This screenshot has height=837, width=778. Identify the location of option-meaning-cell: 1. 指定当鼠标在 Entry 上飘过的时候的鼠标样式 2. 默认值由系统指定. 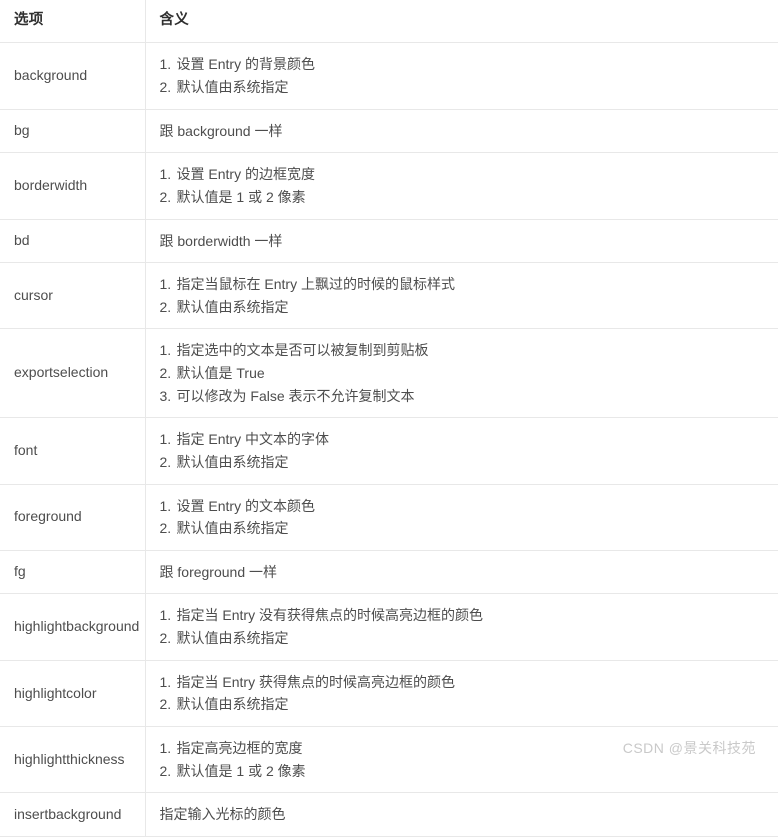
(461, 296).